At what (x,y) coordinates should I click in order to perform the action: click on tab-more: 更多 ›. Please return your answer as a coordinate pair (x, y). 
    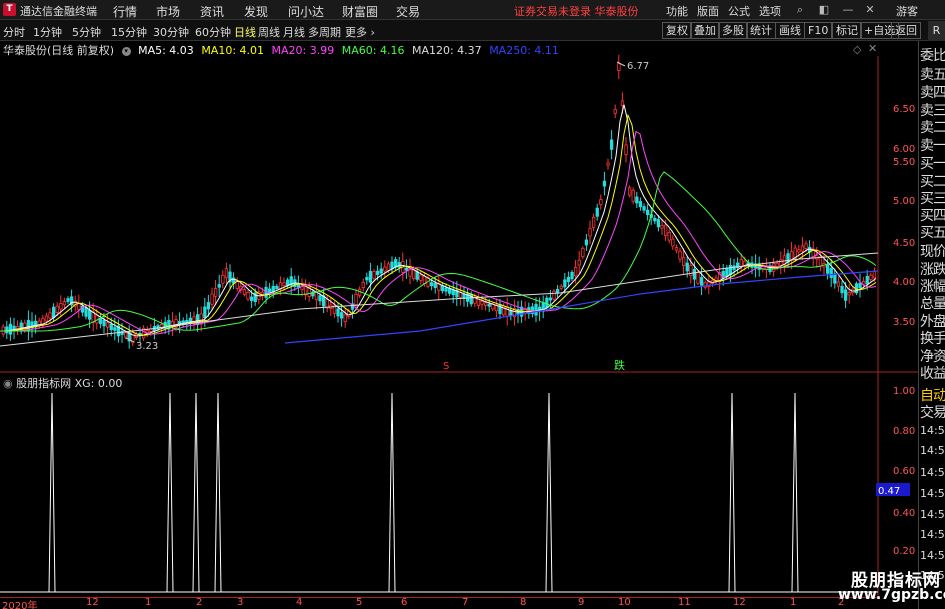
    Looking at the image, I should click on (360, 32).